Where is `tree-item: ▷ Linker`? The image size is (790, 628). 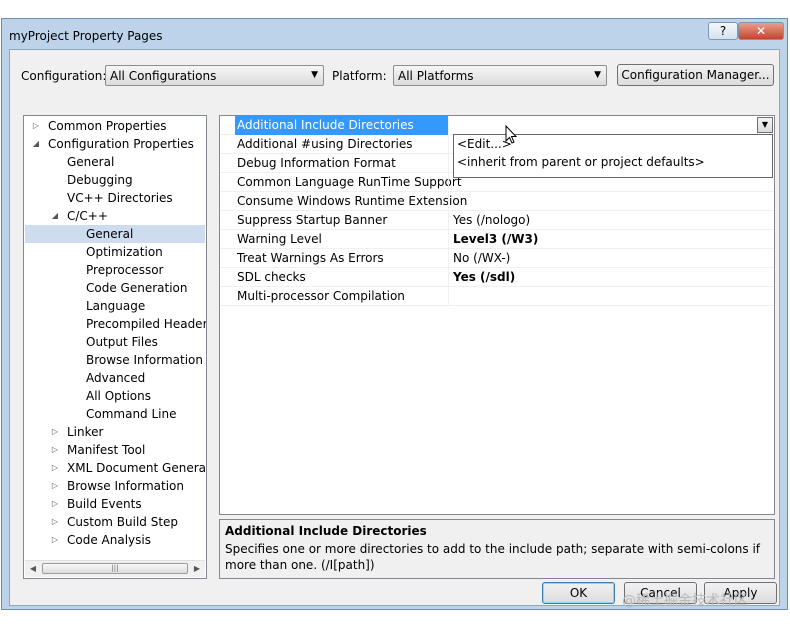
tree-item: ▷ Linker is located at coordinates (115, 432).